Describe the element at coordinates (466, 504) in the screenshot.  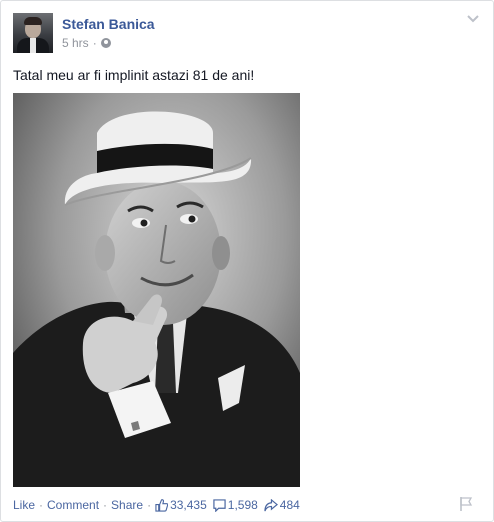
I see `flag-icon` at that location.